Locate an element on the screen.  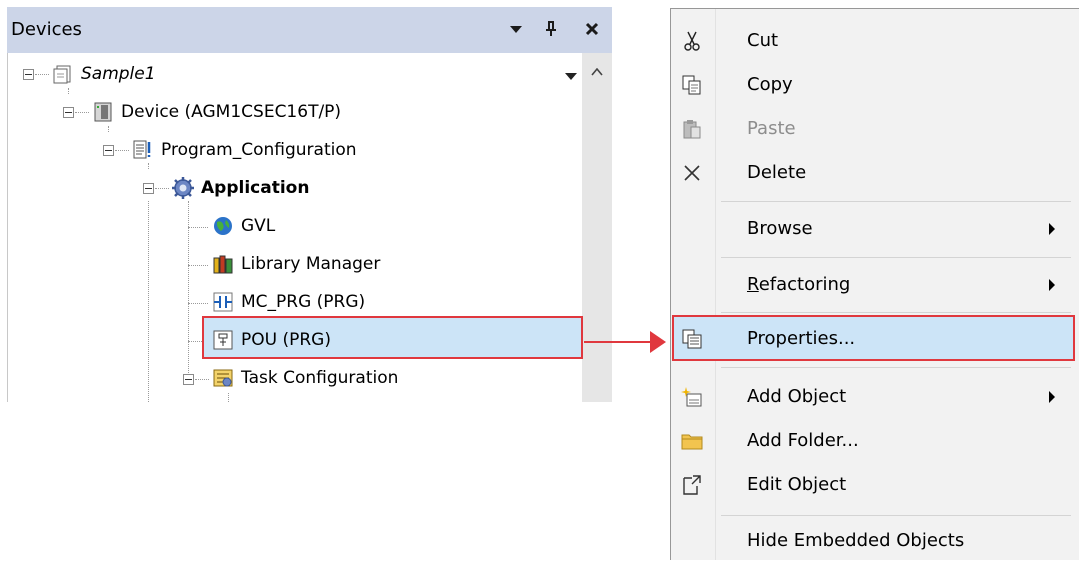
devices-panel-titlebar: Devices is located at coordinates (309, 30).